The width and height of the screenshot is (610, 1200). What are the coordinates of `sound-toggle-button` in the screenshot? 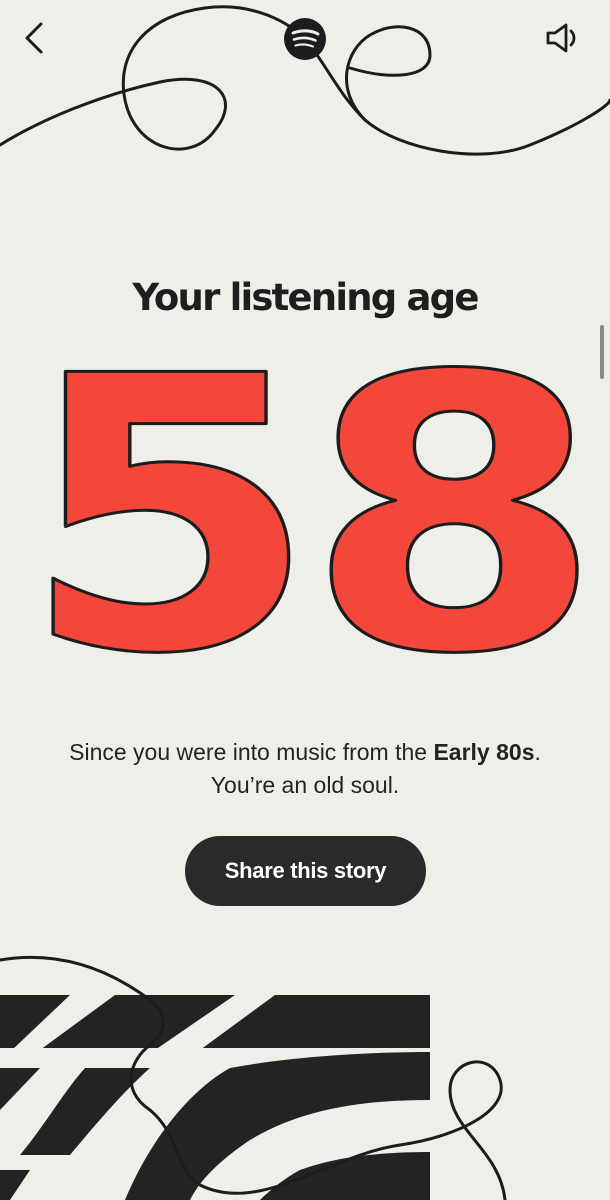 It's located at (563, 38).